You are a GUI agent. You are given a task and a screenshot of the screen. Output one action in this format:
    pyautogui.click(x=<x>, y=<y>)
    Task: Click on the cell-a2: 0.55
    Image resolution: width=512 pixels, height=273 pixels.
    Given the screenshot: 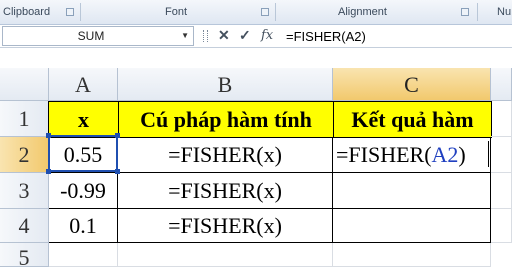 What is the action you would take?
    pyautogui.click(x=83, y=155)
    